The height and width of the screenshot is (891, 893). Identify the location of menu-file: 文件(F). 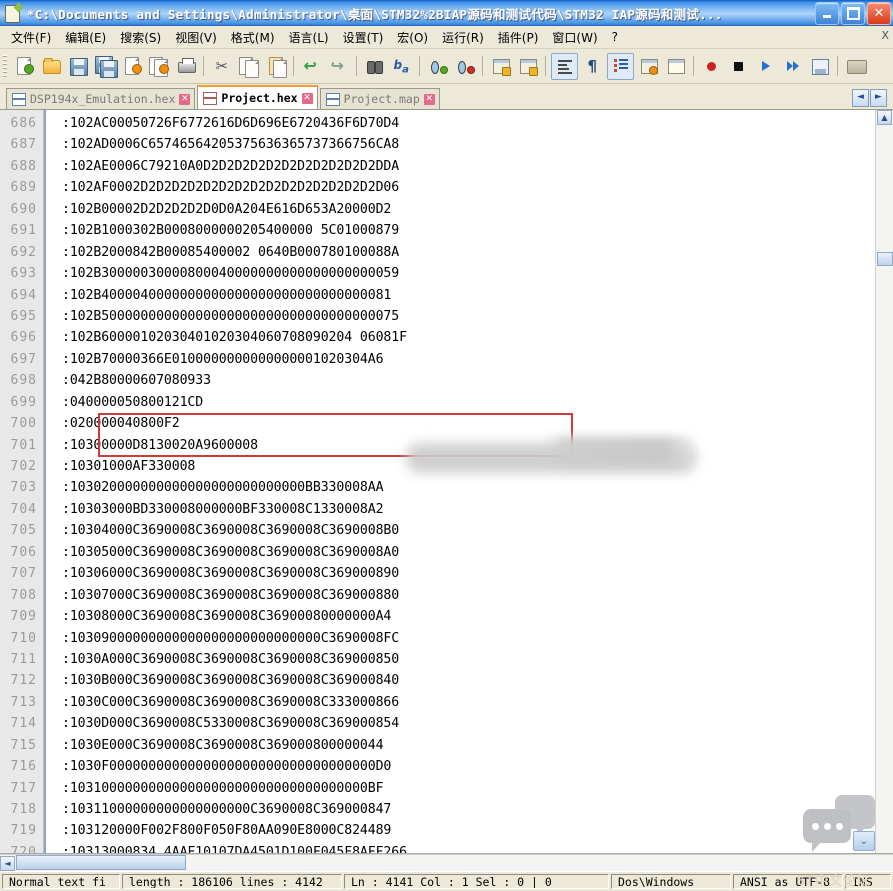
(31, 37).